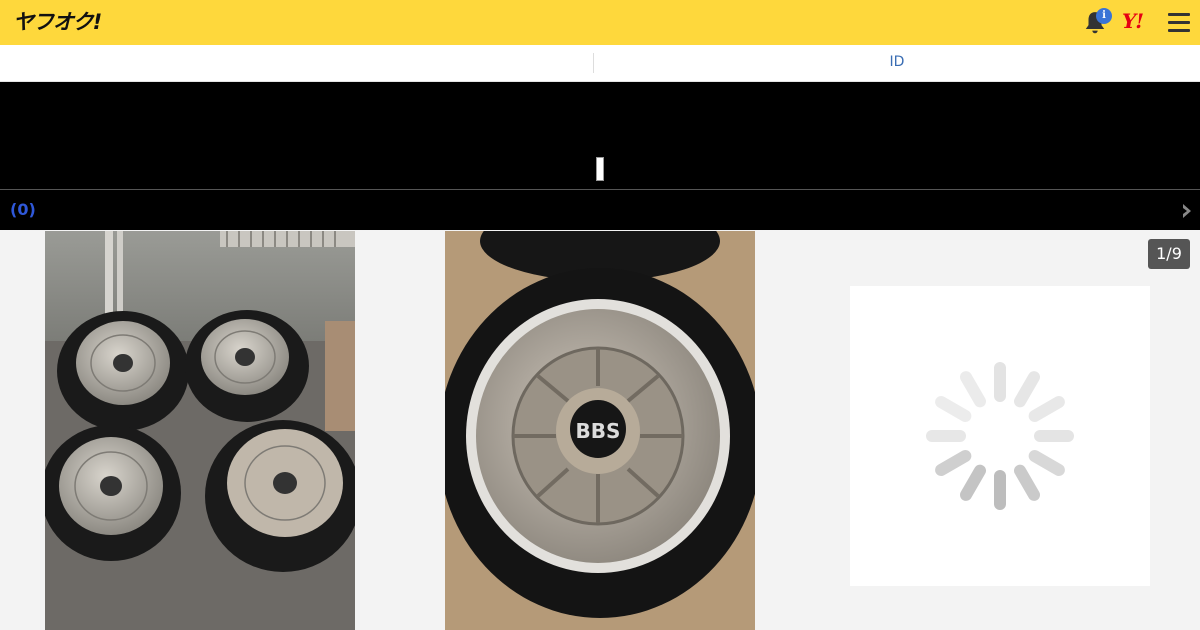 The width and height of the screenshot is (1200, 630). I want to click on loading-spinner, so click(1000, 436).